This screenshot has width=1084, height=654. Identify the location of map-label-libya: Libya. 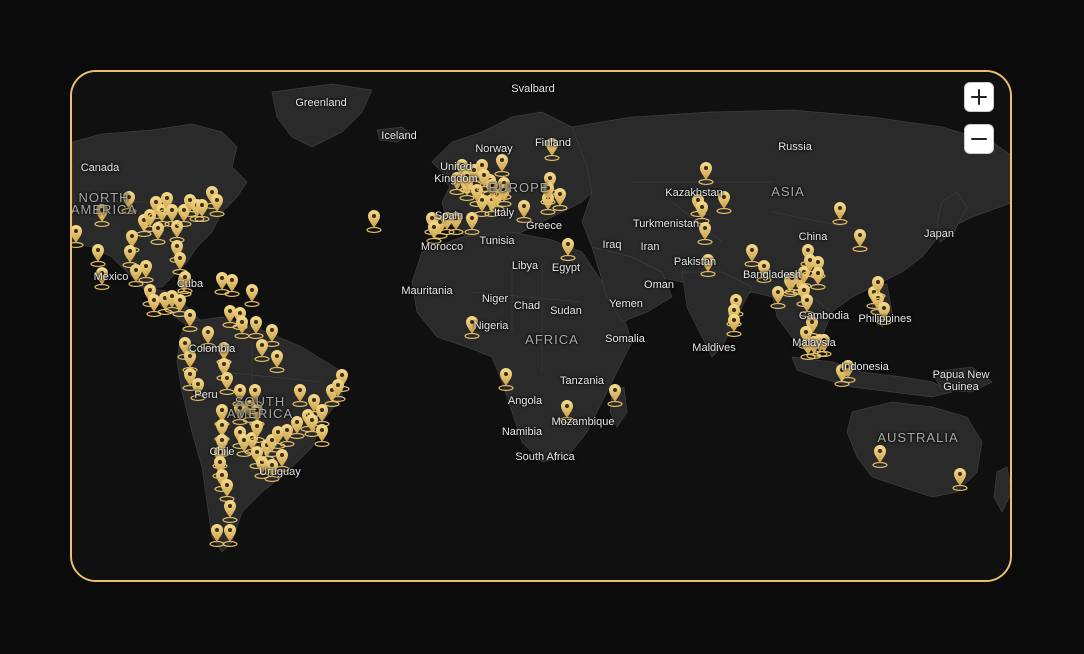
(525, 266).